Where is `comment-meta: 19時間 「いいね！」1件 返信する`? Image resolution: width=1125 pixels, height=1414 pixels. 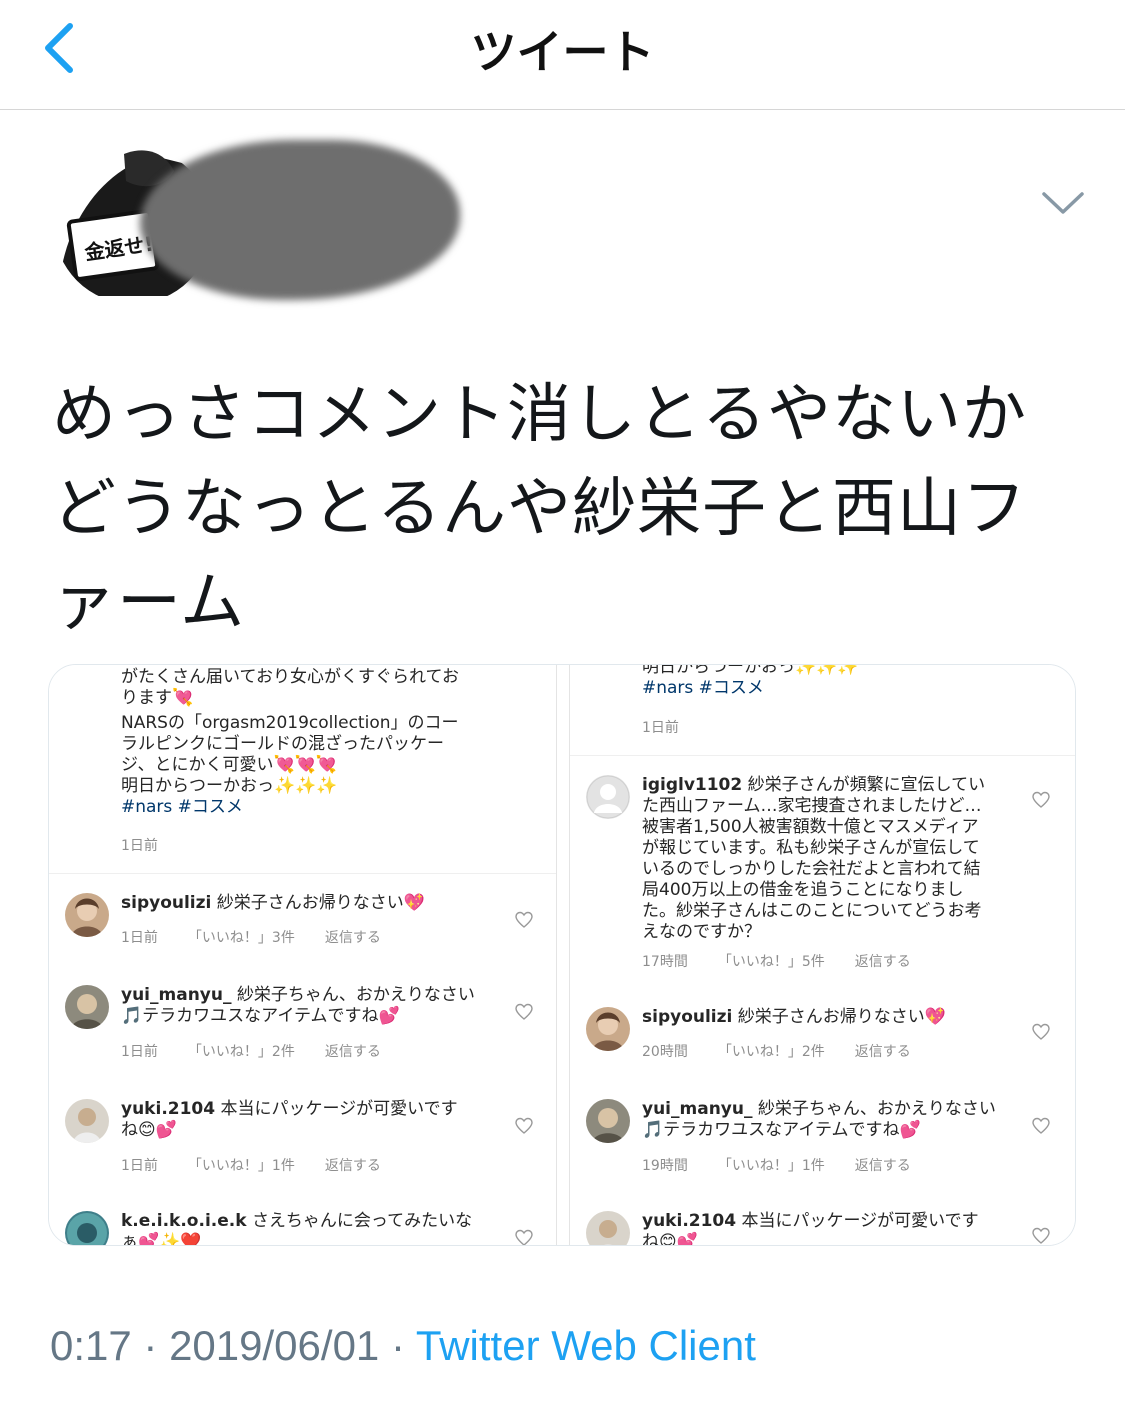 comment-meta: 19時間 「いいね！」1件 返信する is located at coordinates (776, 1166).